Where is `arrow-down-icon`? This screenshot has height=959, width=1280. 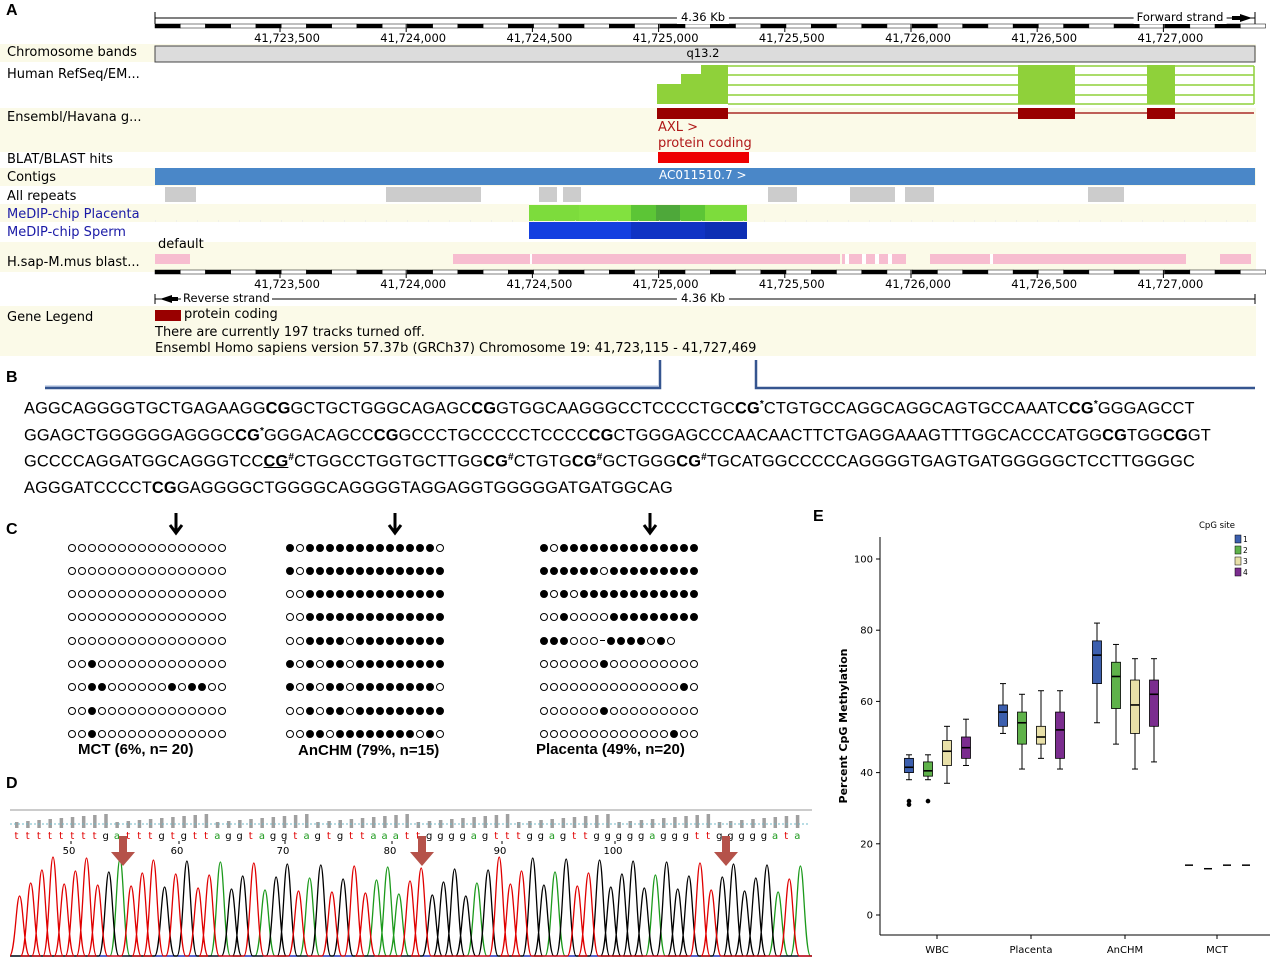
arrow-down-icon is located at coordinates (395, 526).